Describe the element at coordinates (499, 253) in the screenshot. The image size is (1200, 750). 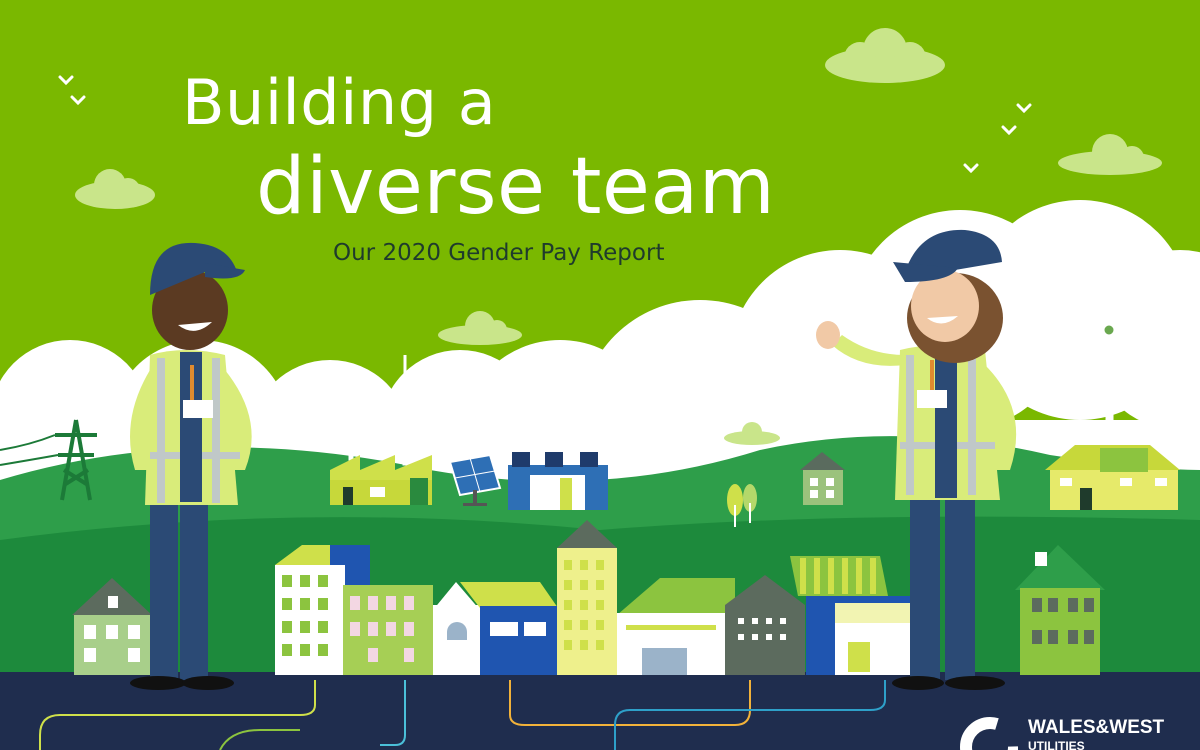
I see `report-subtitle: Our 2020 Gender Pay Report` at that location.